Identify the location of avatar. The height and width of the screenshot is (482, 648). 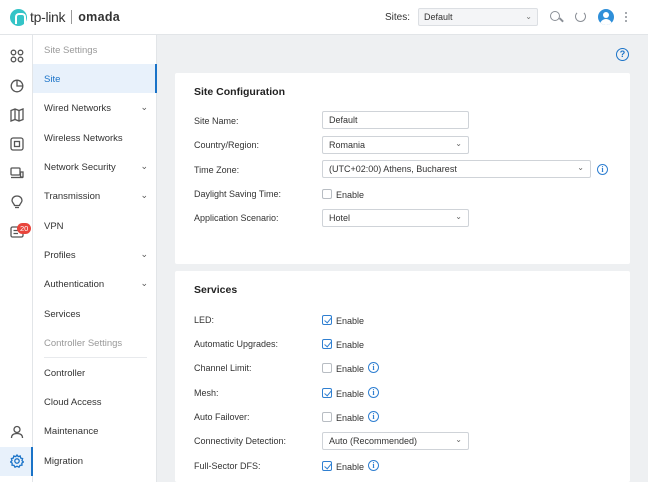
(606, 17).